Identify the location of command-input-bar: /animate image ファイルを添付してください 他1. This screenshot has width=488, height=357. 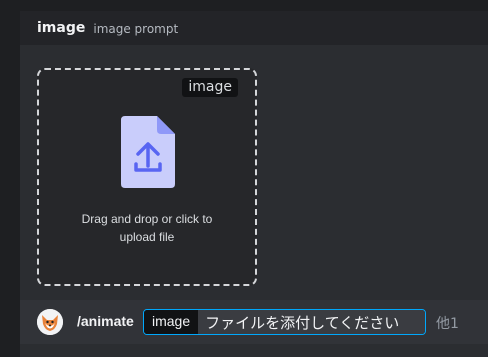
(254, 322).